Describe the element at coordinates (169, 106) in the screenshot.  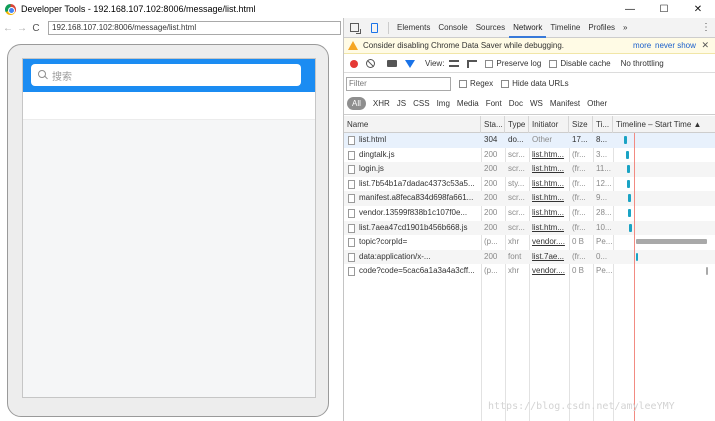
I see `content-strip` at that location.